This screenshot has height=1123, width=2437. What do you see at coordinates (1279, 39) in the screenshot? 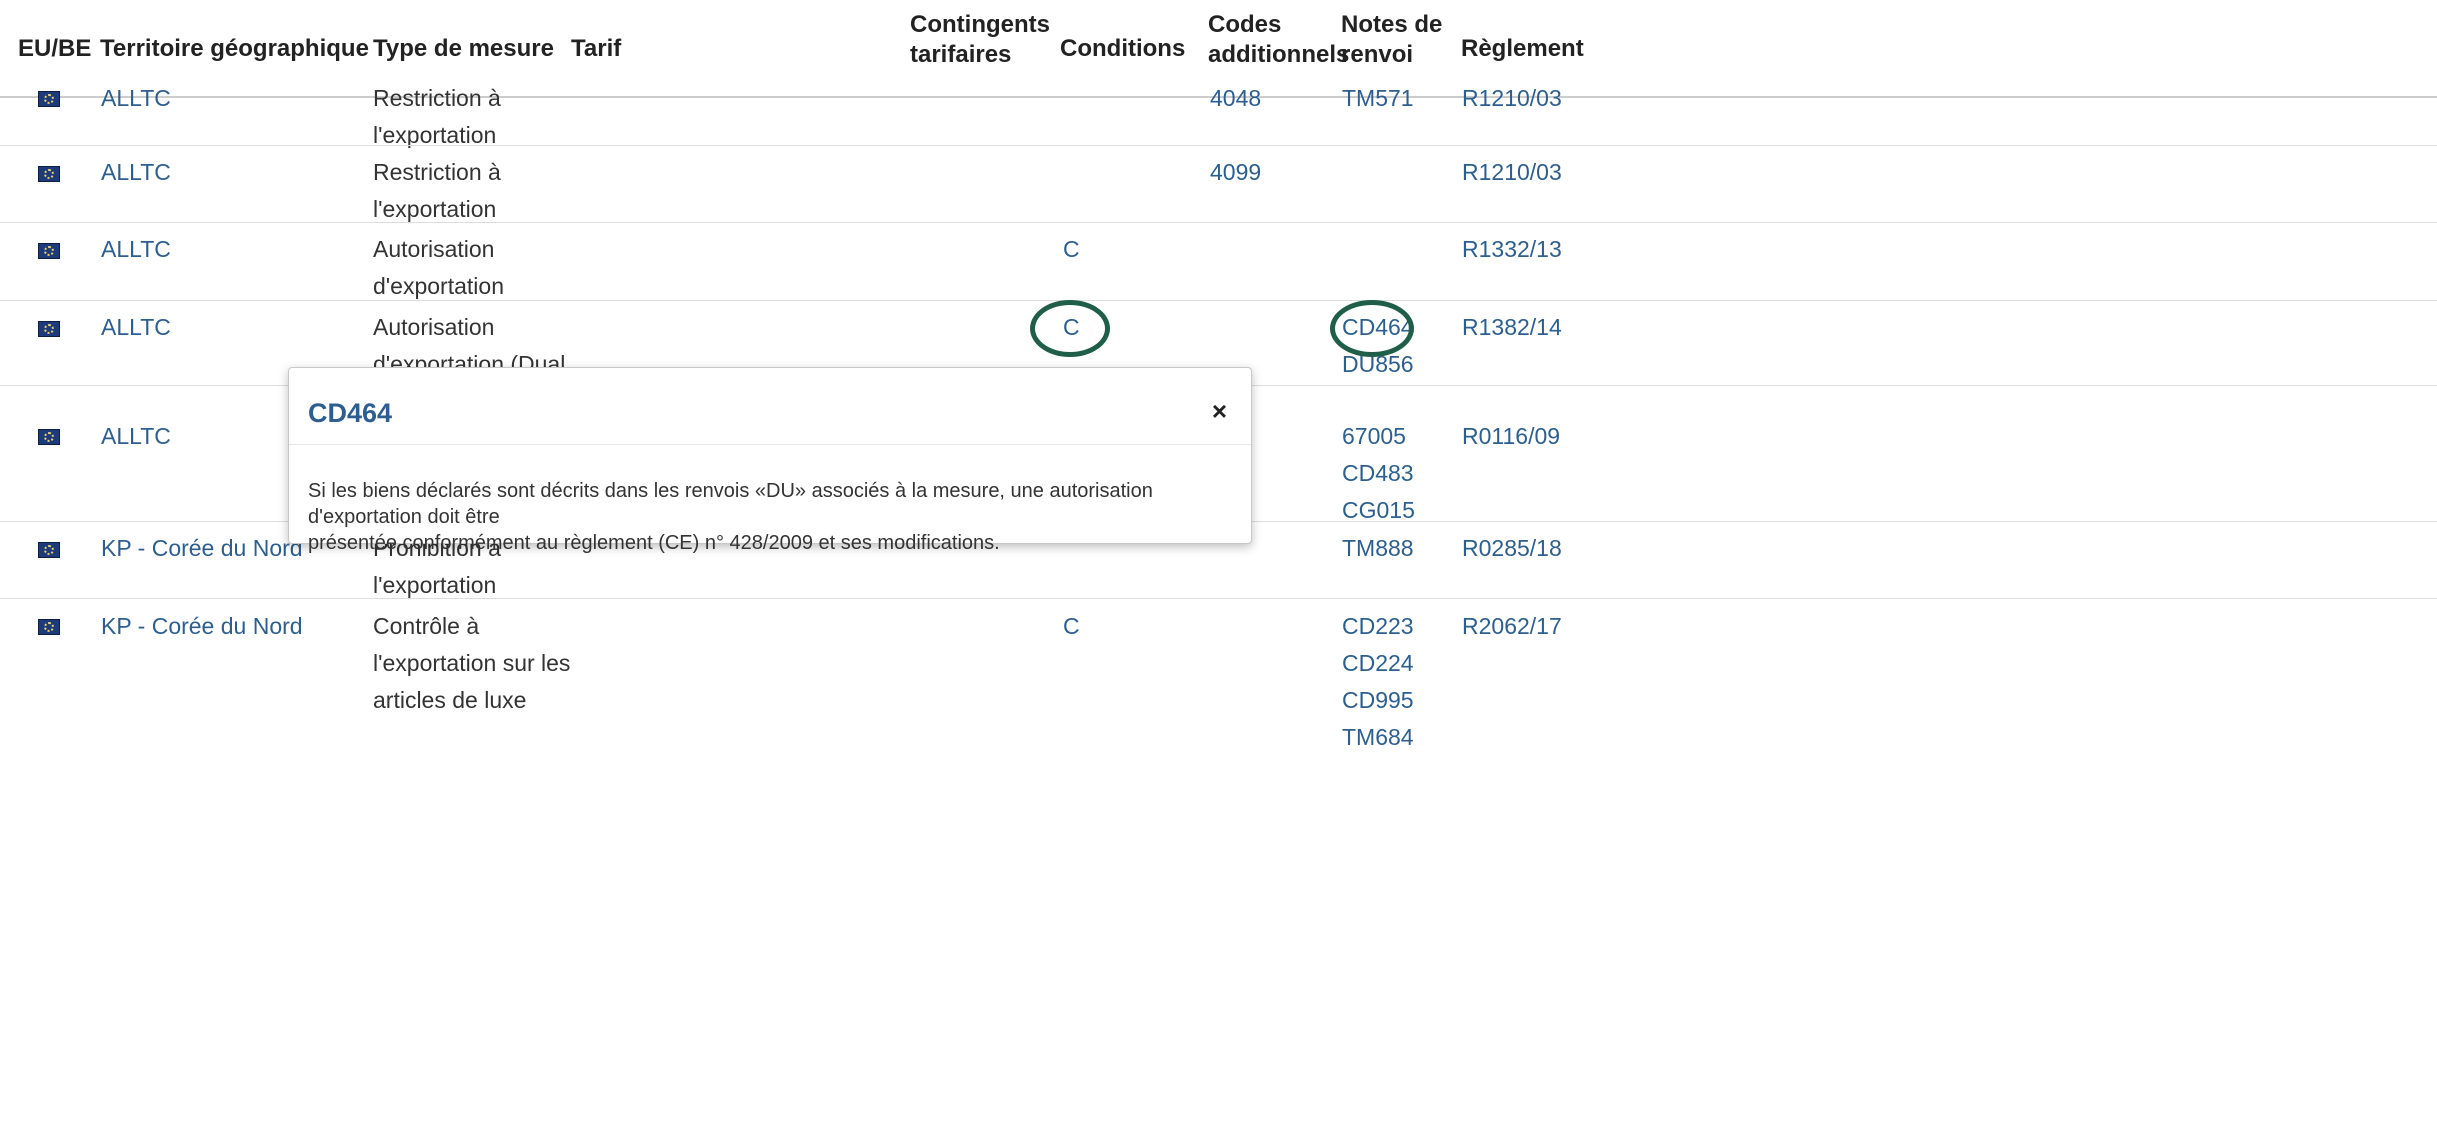
I see `header-codes: Codes additionnels` at bounding box center [1279, 39].